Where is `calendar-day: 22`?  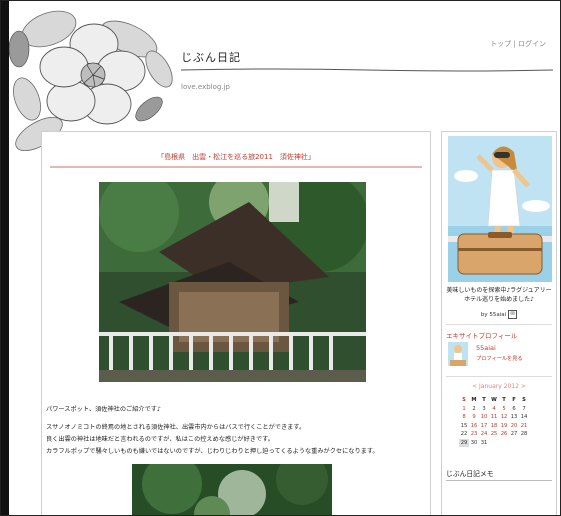
calendar-day: 22 is located at coordinates (464, 434).